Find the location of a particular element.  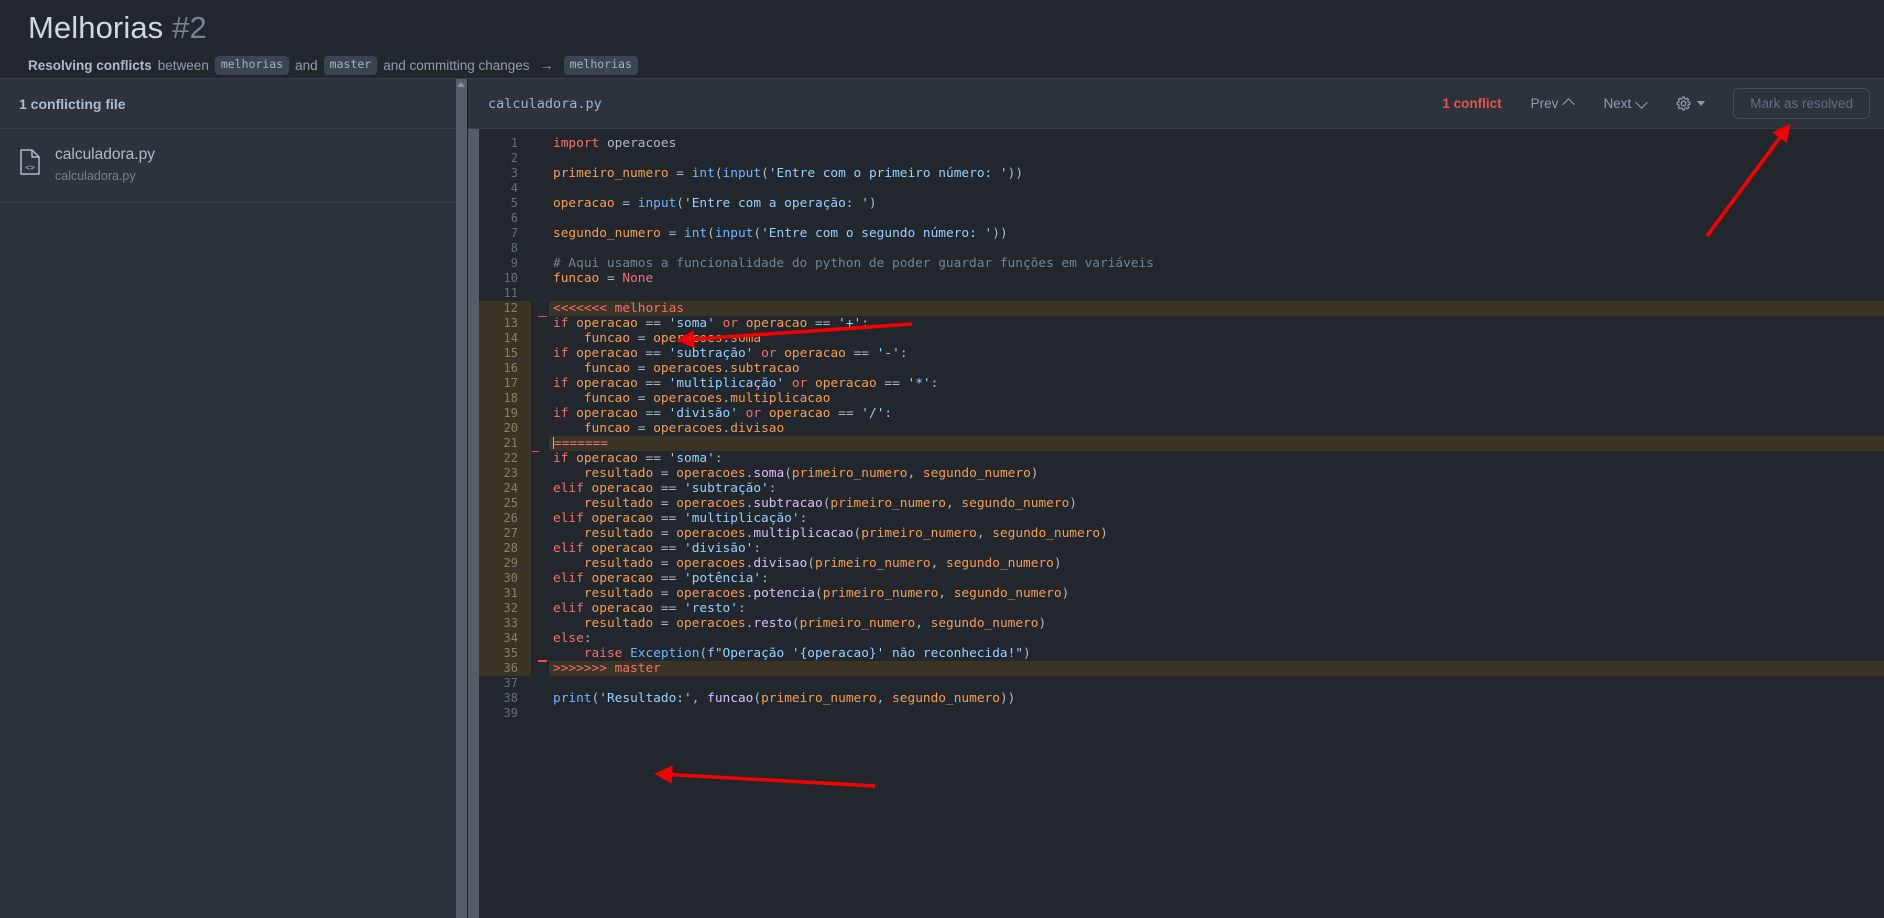

code-line: 28 elif operacao == 'divisão': is located at coordinates (1181, 548).